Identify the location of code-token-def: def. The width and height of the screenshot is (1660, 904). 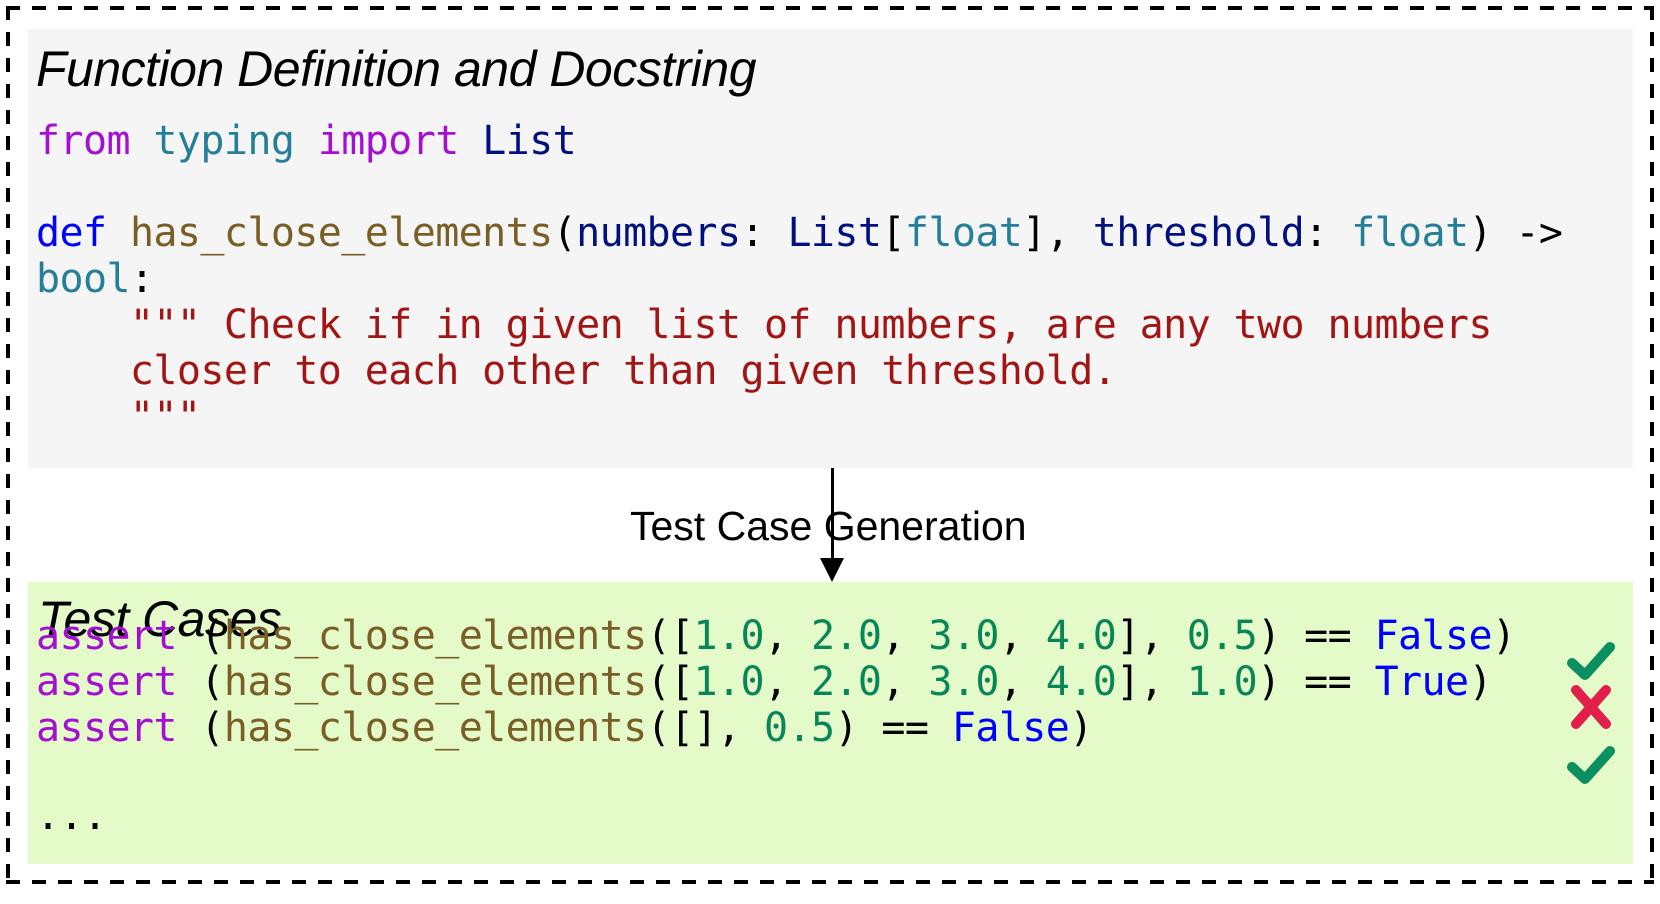
(71, 233).